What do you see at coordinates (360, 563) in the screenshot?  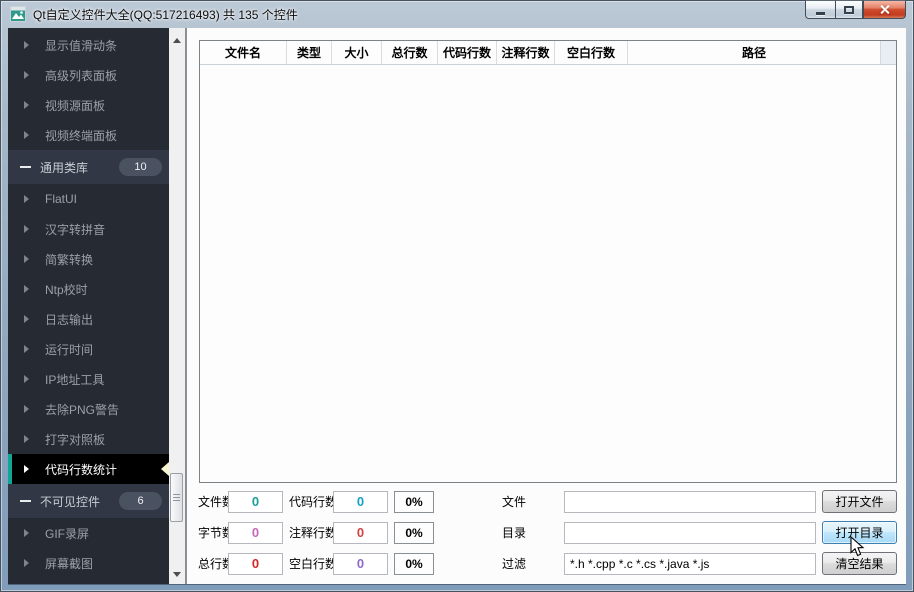 I see `blank-lines-field: 0` at bounding box center [360, 563].